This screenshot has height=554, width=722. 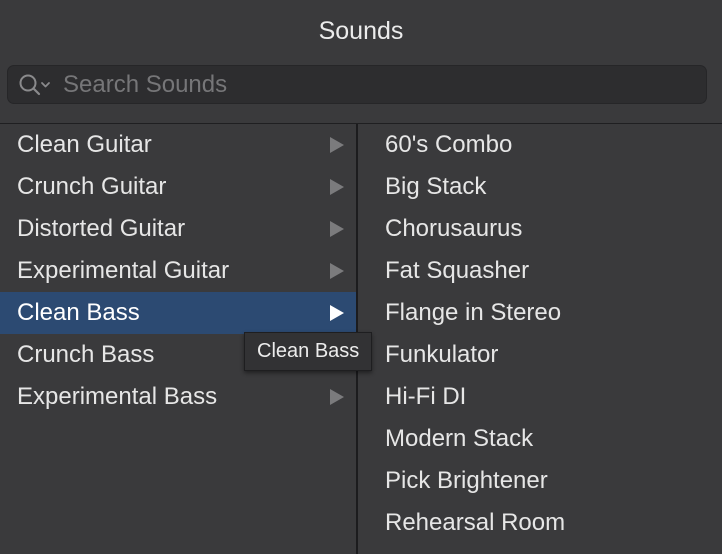 I want to click on search-field, so click(x=357, y=84).